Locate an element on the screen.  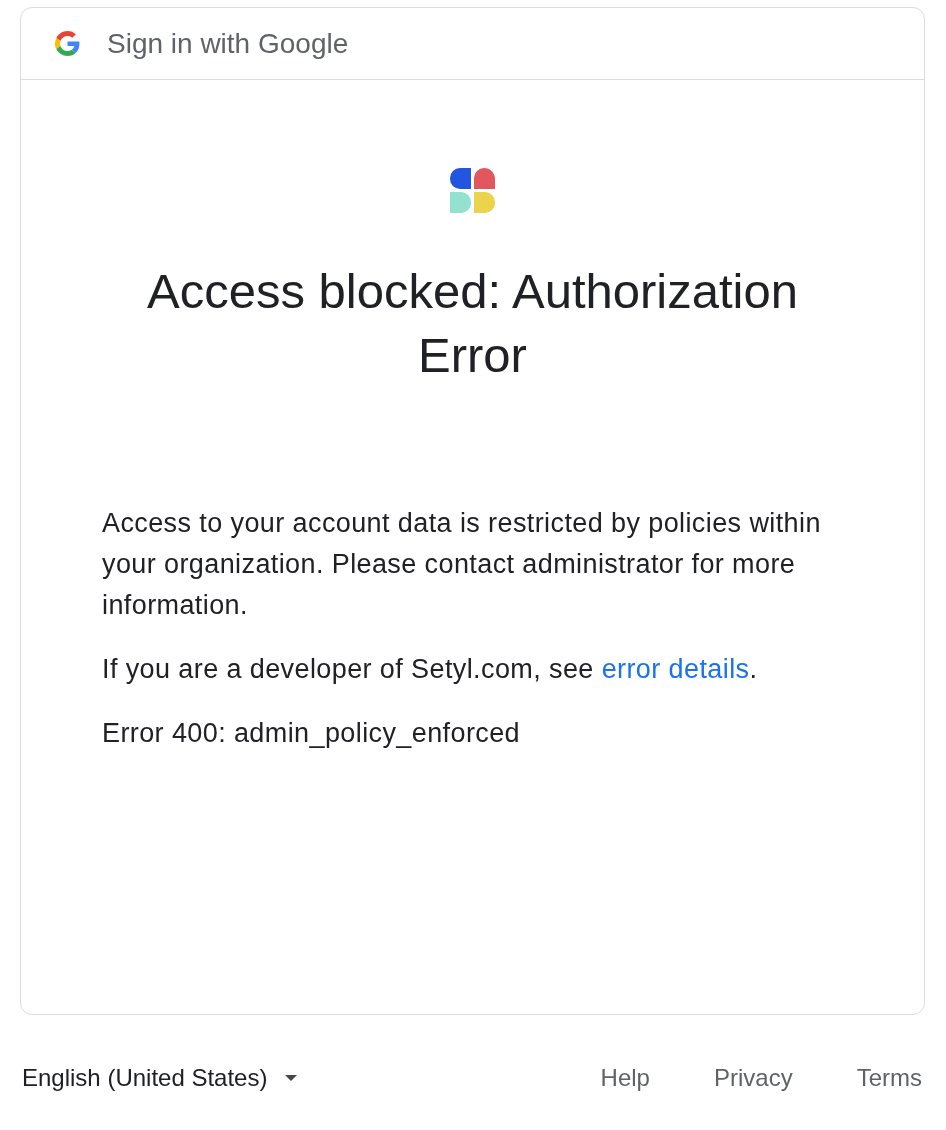
google-g-icon is located at coordinates (67, 43).